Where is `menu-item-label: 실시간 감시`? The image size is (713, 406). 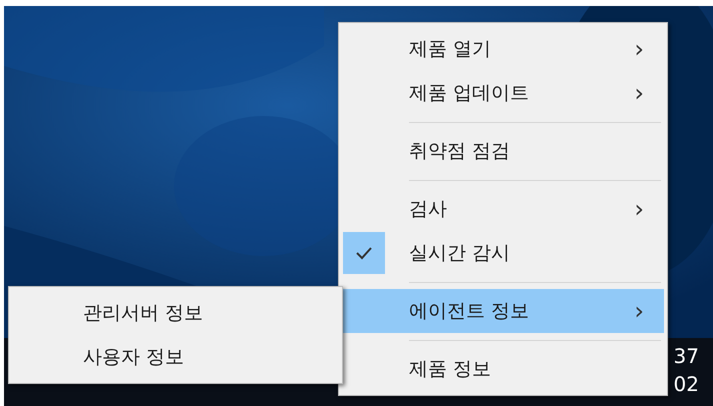 menu-item-label: 실시간 감시 is located at coordinates (460, 253).